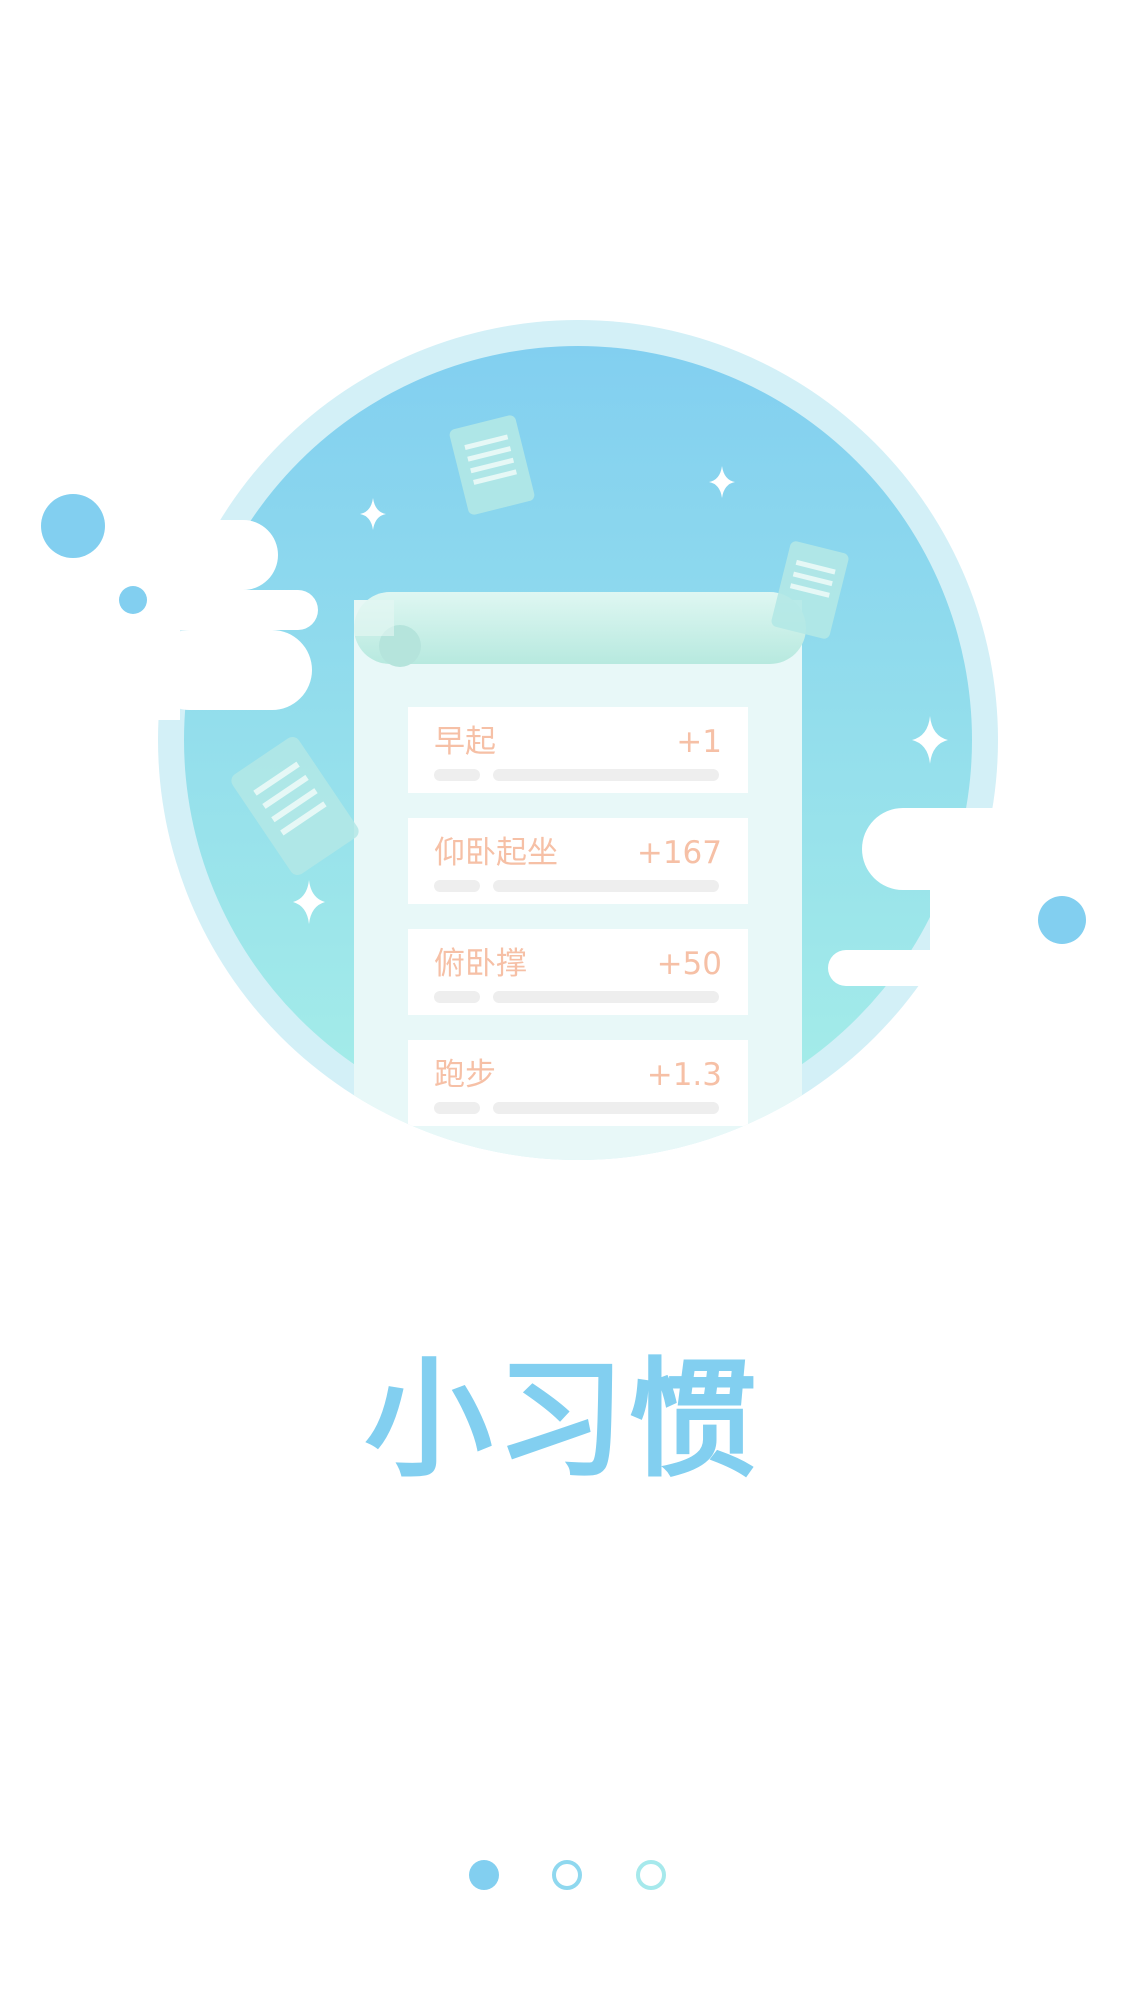 The width and height of the screenshot is (1125, 2001). I want to click on scroll-roll, so click(580, 628).